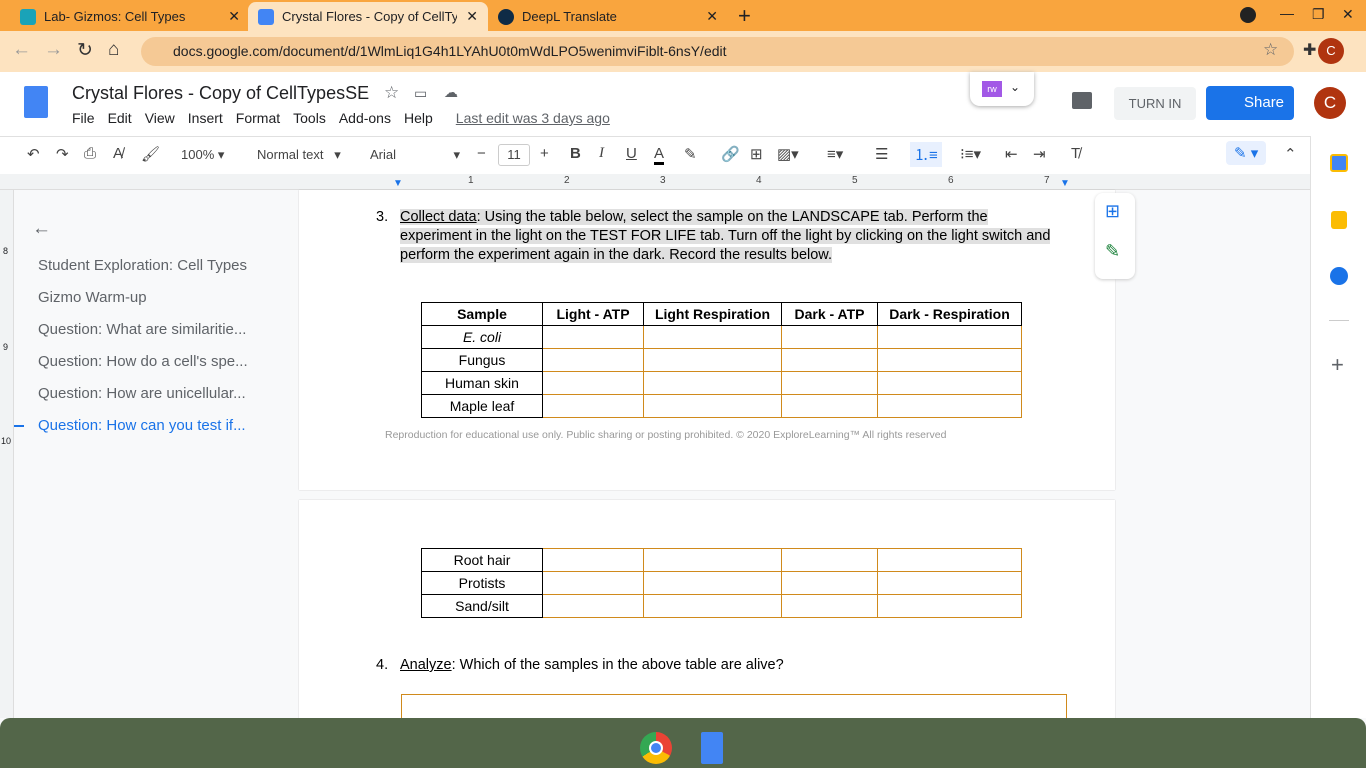 This screenshot has width=1366, height=768. What do you see at coordinates (482, 406) in the screenshot?
I see `sample-cell: Maple leaf` at bounding box center [482, 406].